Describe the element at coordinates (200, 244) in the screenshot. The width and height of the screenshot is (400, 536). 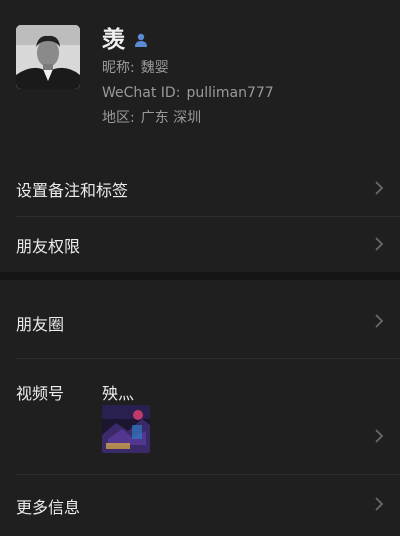
I see `friend-permissions-row: 朋友权限` at that location.